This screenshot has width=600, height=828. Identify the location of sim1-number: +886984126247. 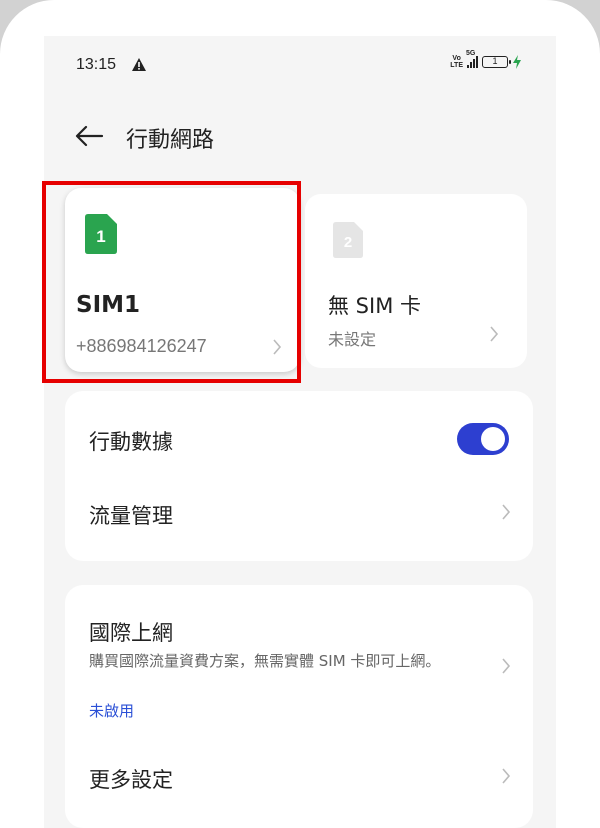
(141, 346).